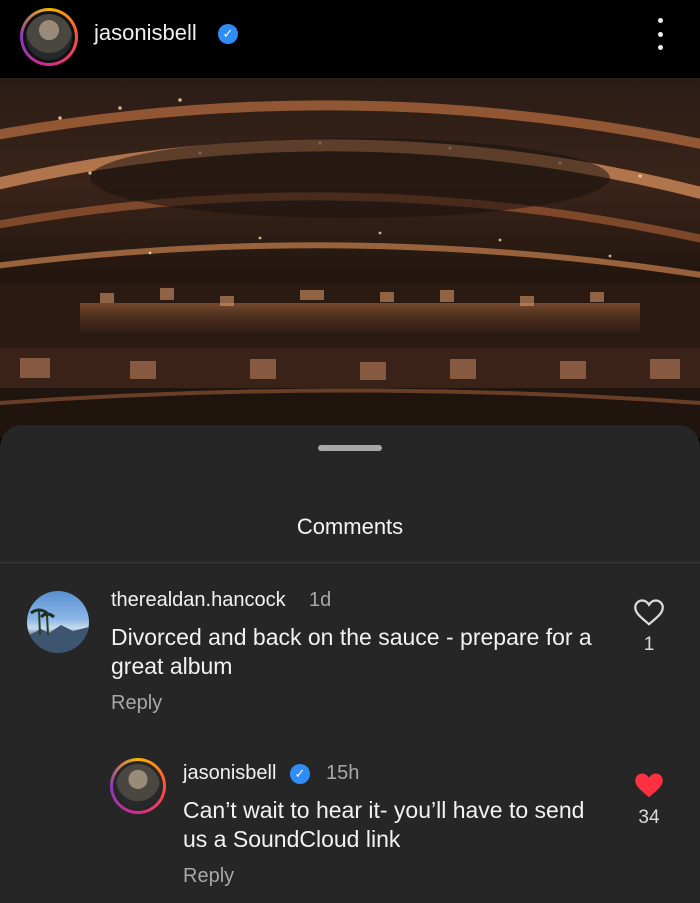 This screenshot has width=700, height=903. I want to click on header-username: jasonisbell, so click(145, 33).